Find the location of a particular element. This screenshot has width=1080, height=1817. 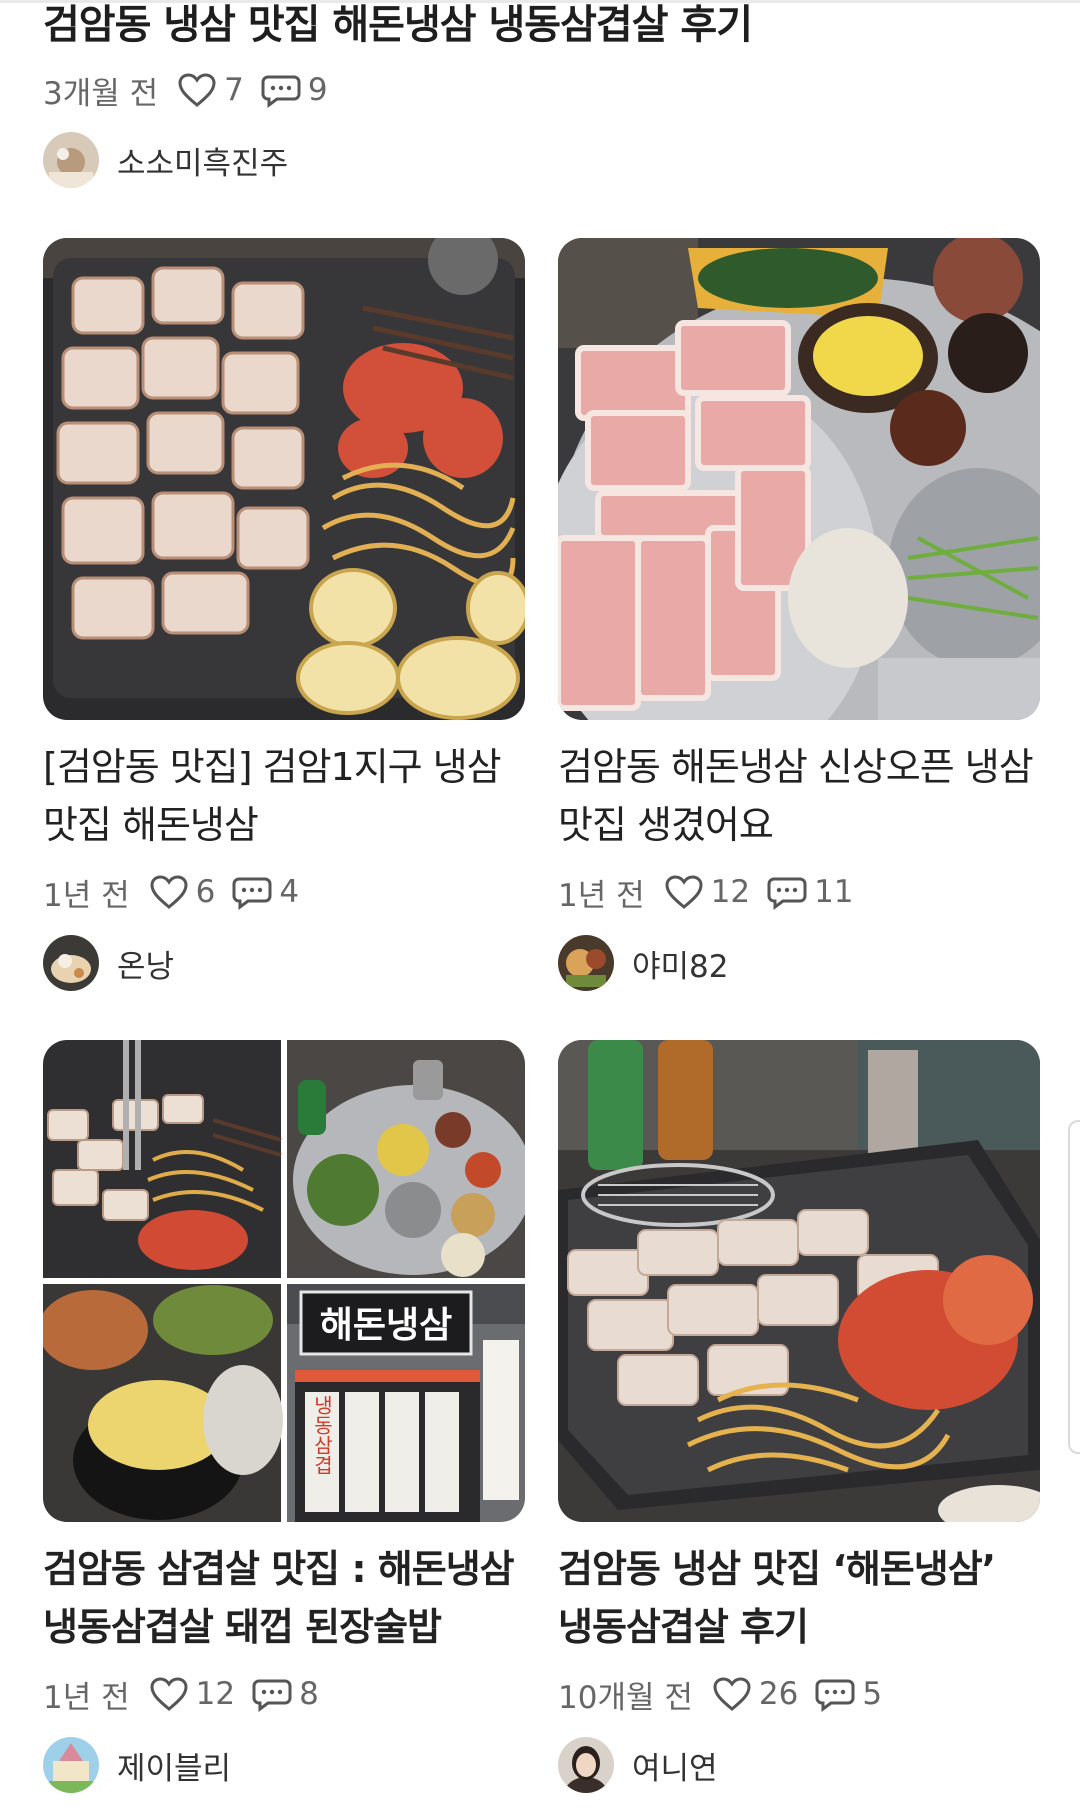

post-meta: 1년 전 6 4 is located at coordinates (179, 892).